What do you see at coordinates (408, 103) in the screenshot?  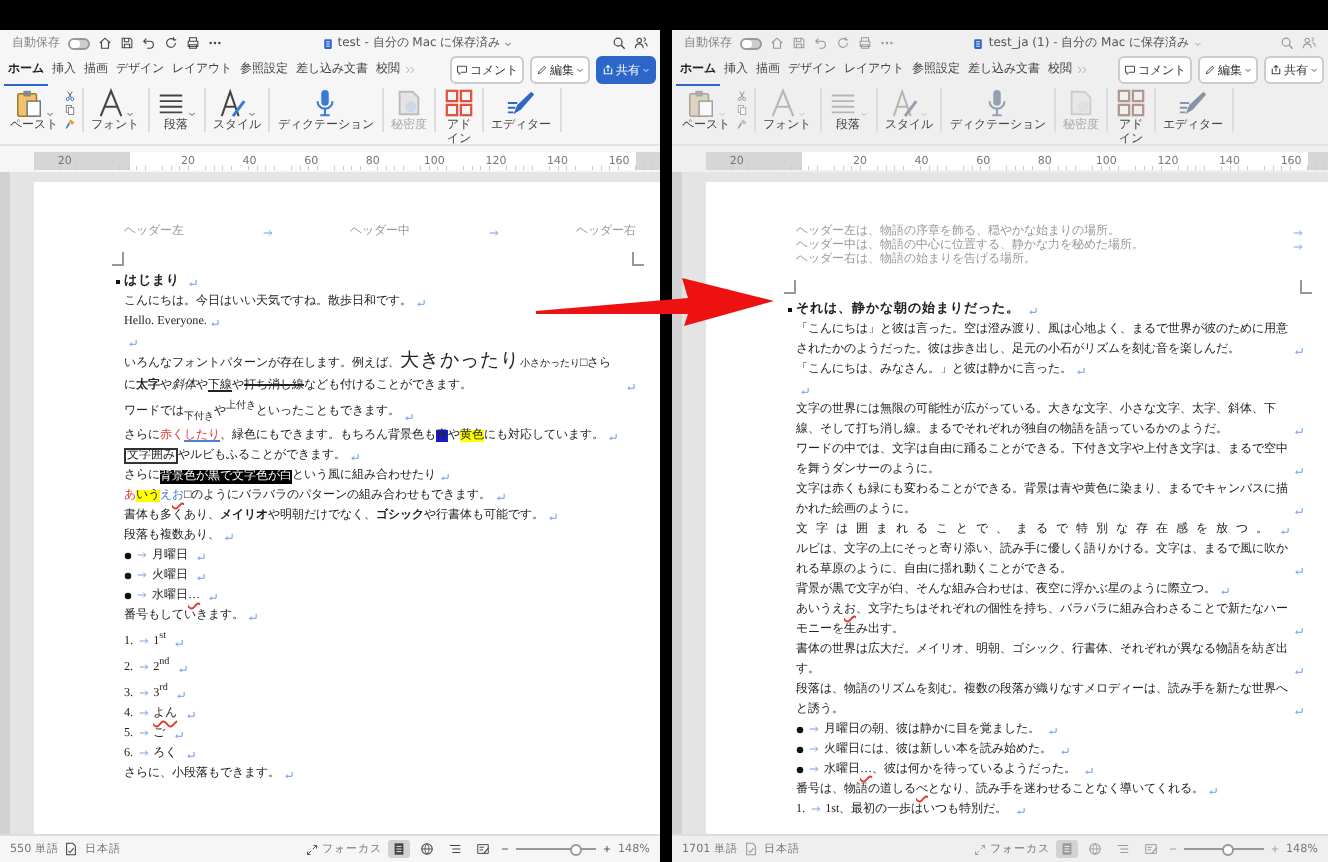 I see `document-icon` at bounding box center [408, 103].